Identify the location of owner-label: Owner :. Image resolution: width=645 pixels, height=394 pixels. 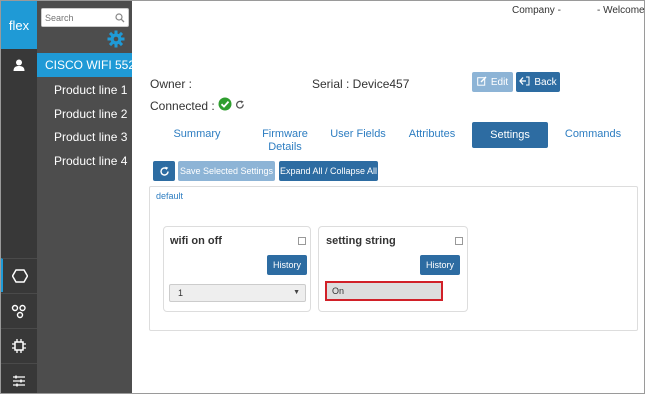
(171, 84).